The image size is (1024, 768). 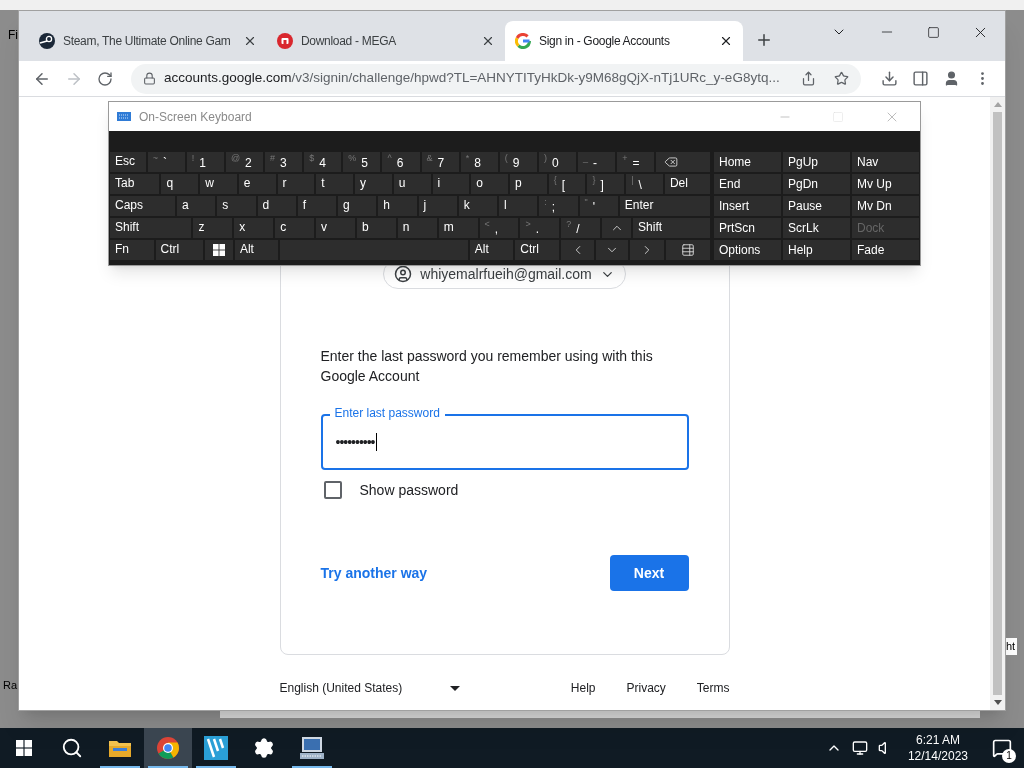 What do you see at coordinates (397, 206) in the screenshot?
I see `keyboard-key: h` at bounding box center [397, 206].